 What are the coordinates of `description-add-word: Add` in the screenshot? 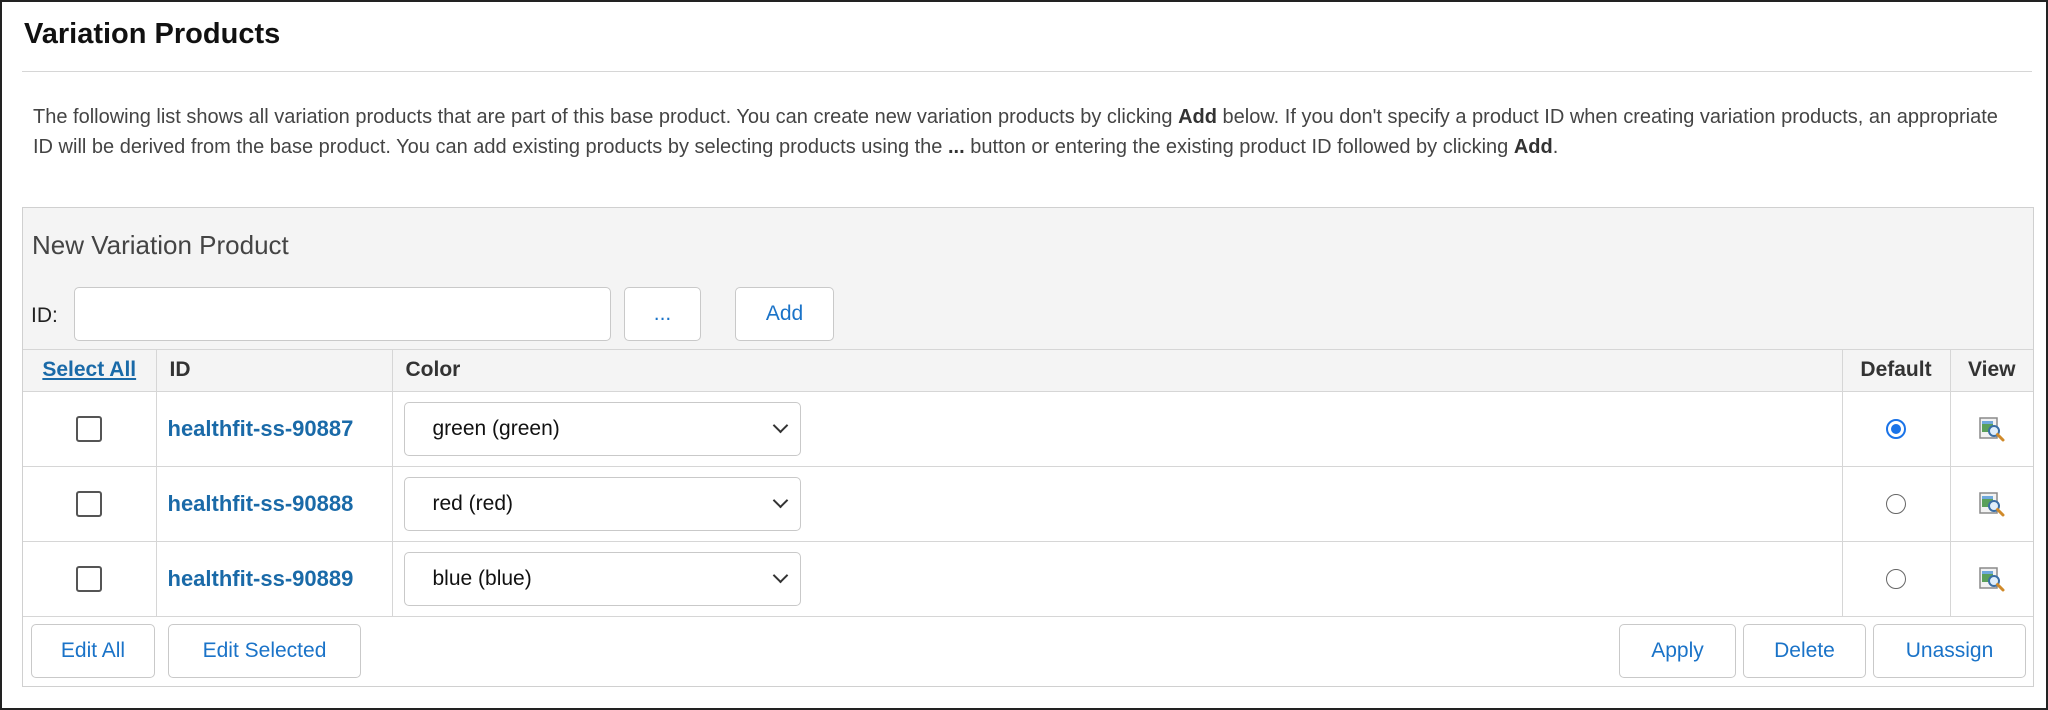 It's located at (1197, 117).